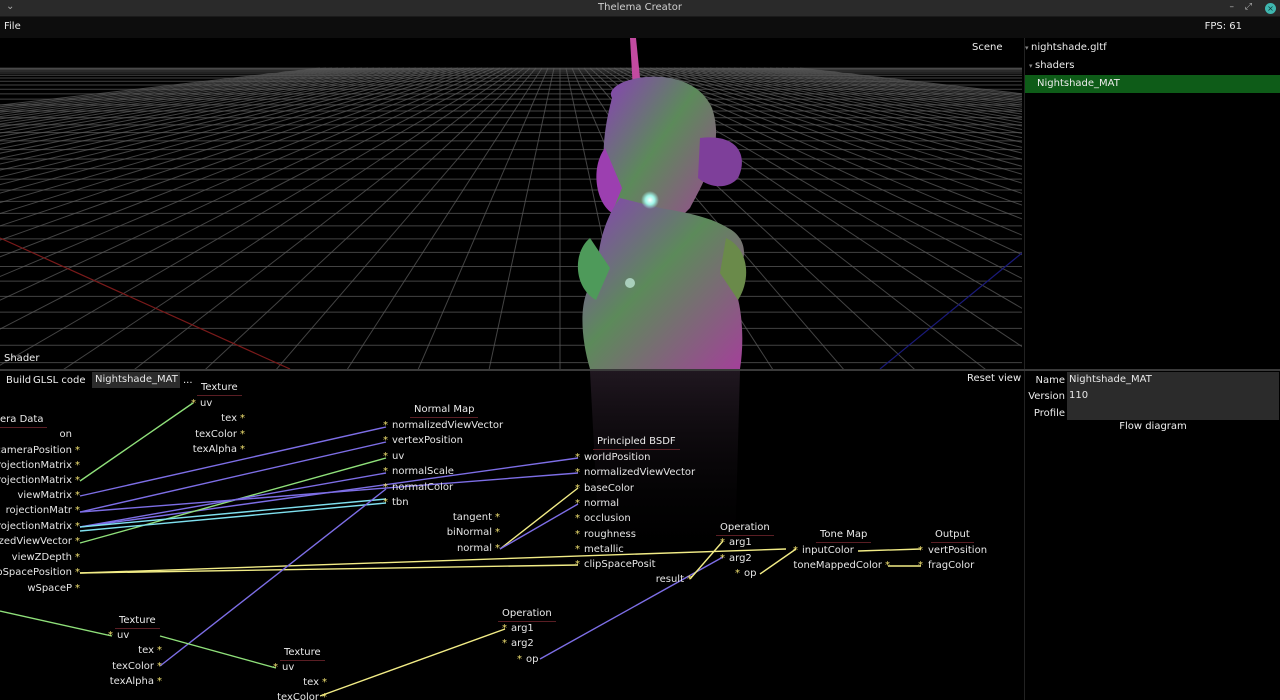 This screenshot has height=700, width=1280. What do you see at coordinates (392, 532) in the screenshot?
I see `pin-vertex-attribute: biNormal` at bounding box center [392, 532].